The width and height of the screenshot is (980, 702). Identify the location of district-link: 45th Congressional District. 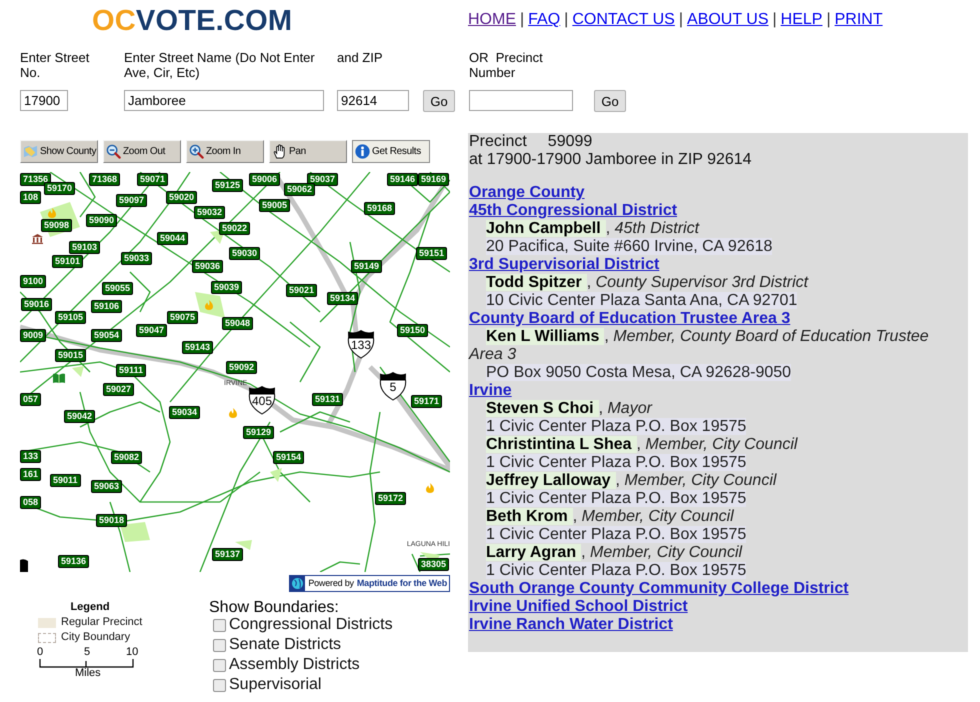
(573, 210).